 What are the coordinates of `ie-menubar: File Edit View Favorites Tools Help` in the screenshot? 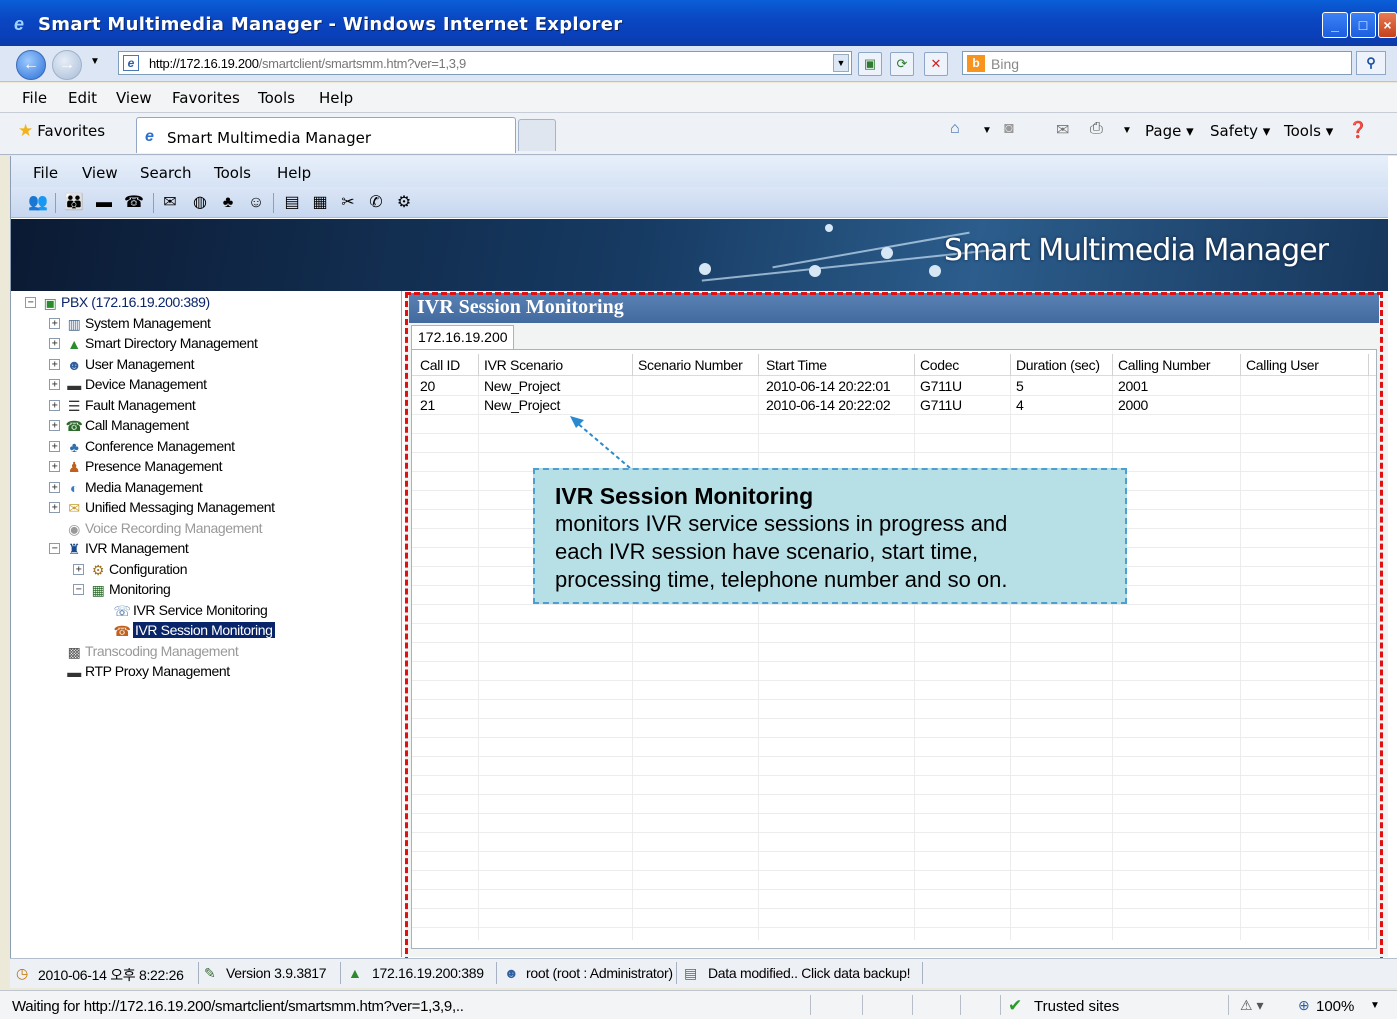 It's located at (698, 98).